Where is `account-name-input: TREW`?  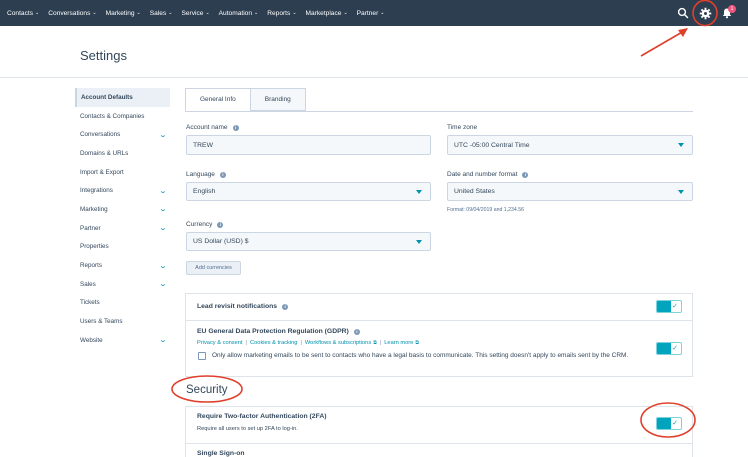 account-name-input: TREW is located at coordinates (308, 145).